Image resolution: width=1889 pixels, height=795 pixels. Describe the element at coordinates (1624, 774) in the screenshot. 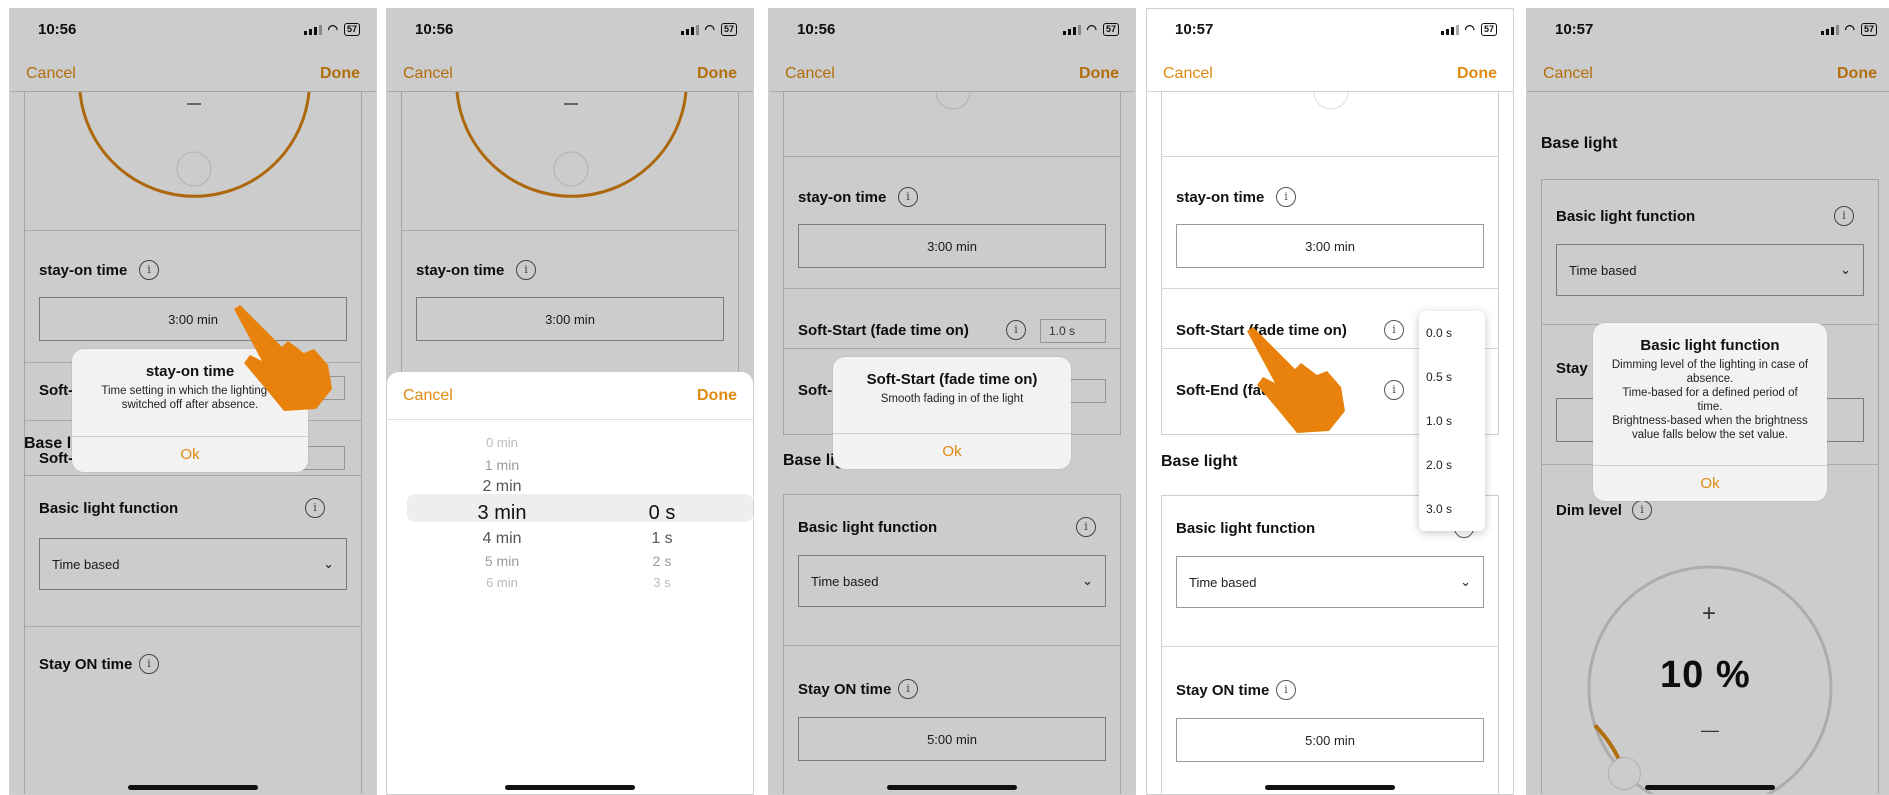

I see `gauge-knob` at that location.